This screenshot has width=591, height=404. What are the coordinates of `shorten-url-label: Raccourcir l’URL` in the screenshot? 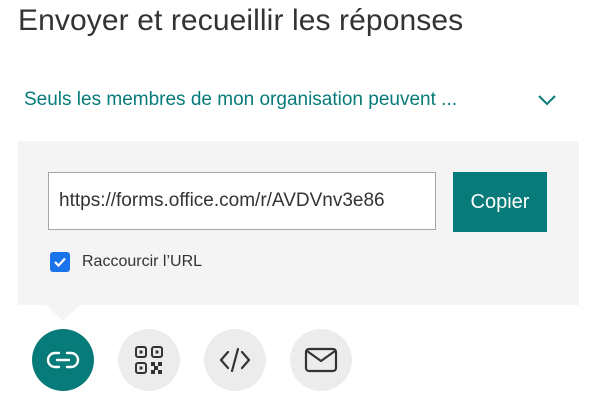 It's located at (142, 261).